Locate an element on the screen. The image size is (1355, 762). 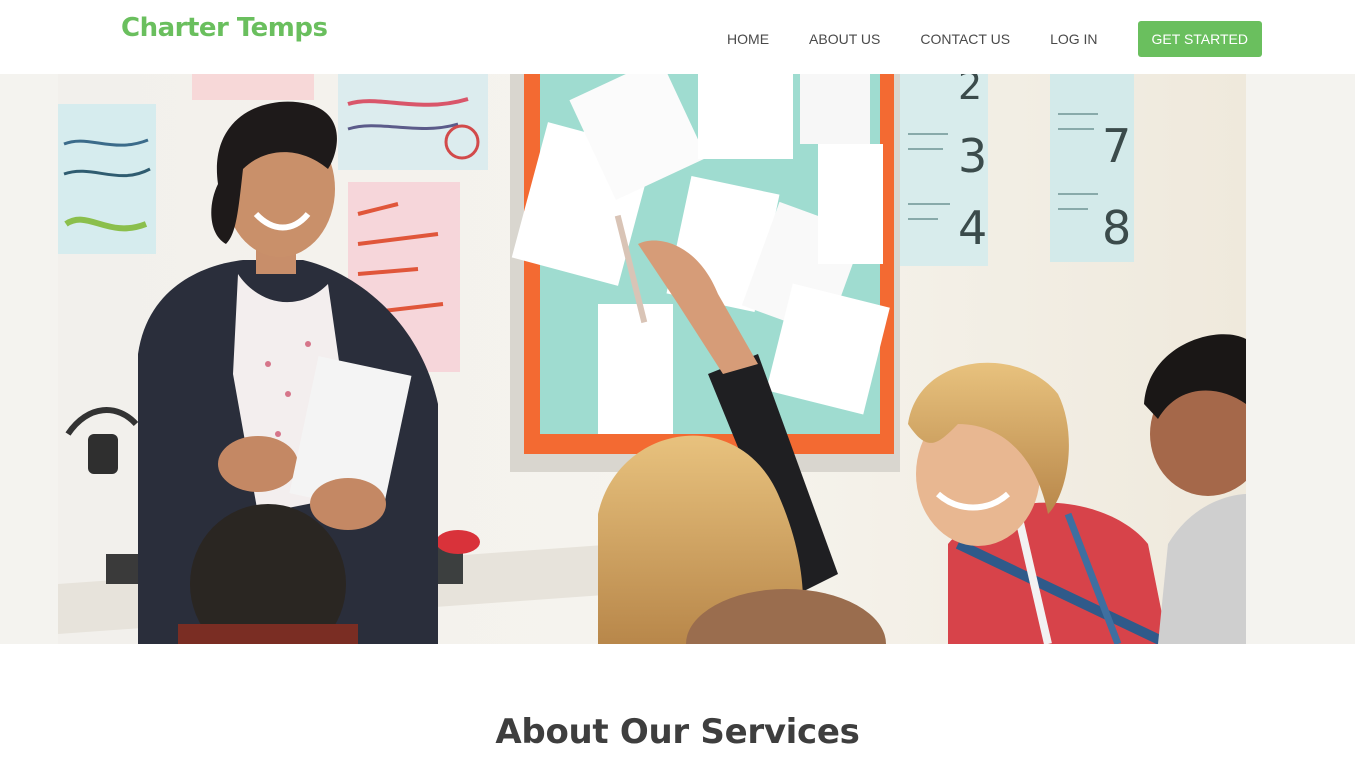
site-logo: Charter Temps is located at coordinates (224, 28).